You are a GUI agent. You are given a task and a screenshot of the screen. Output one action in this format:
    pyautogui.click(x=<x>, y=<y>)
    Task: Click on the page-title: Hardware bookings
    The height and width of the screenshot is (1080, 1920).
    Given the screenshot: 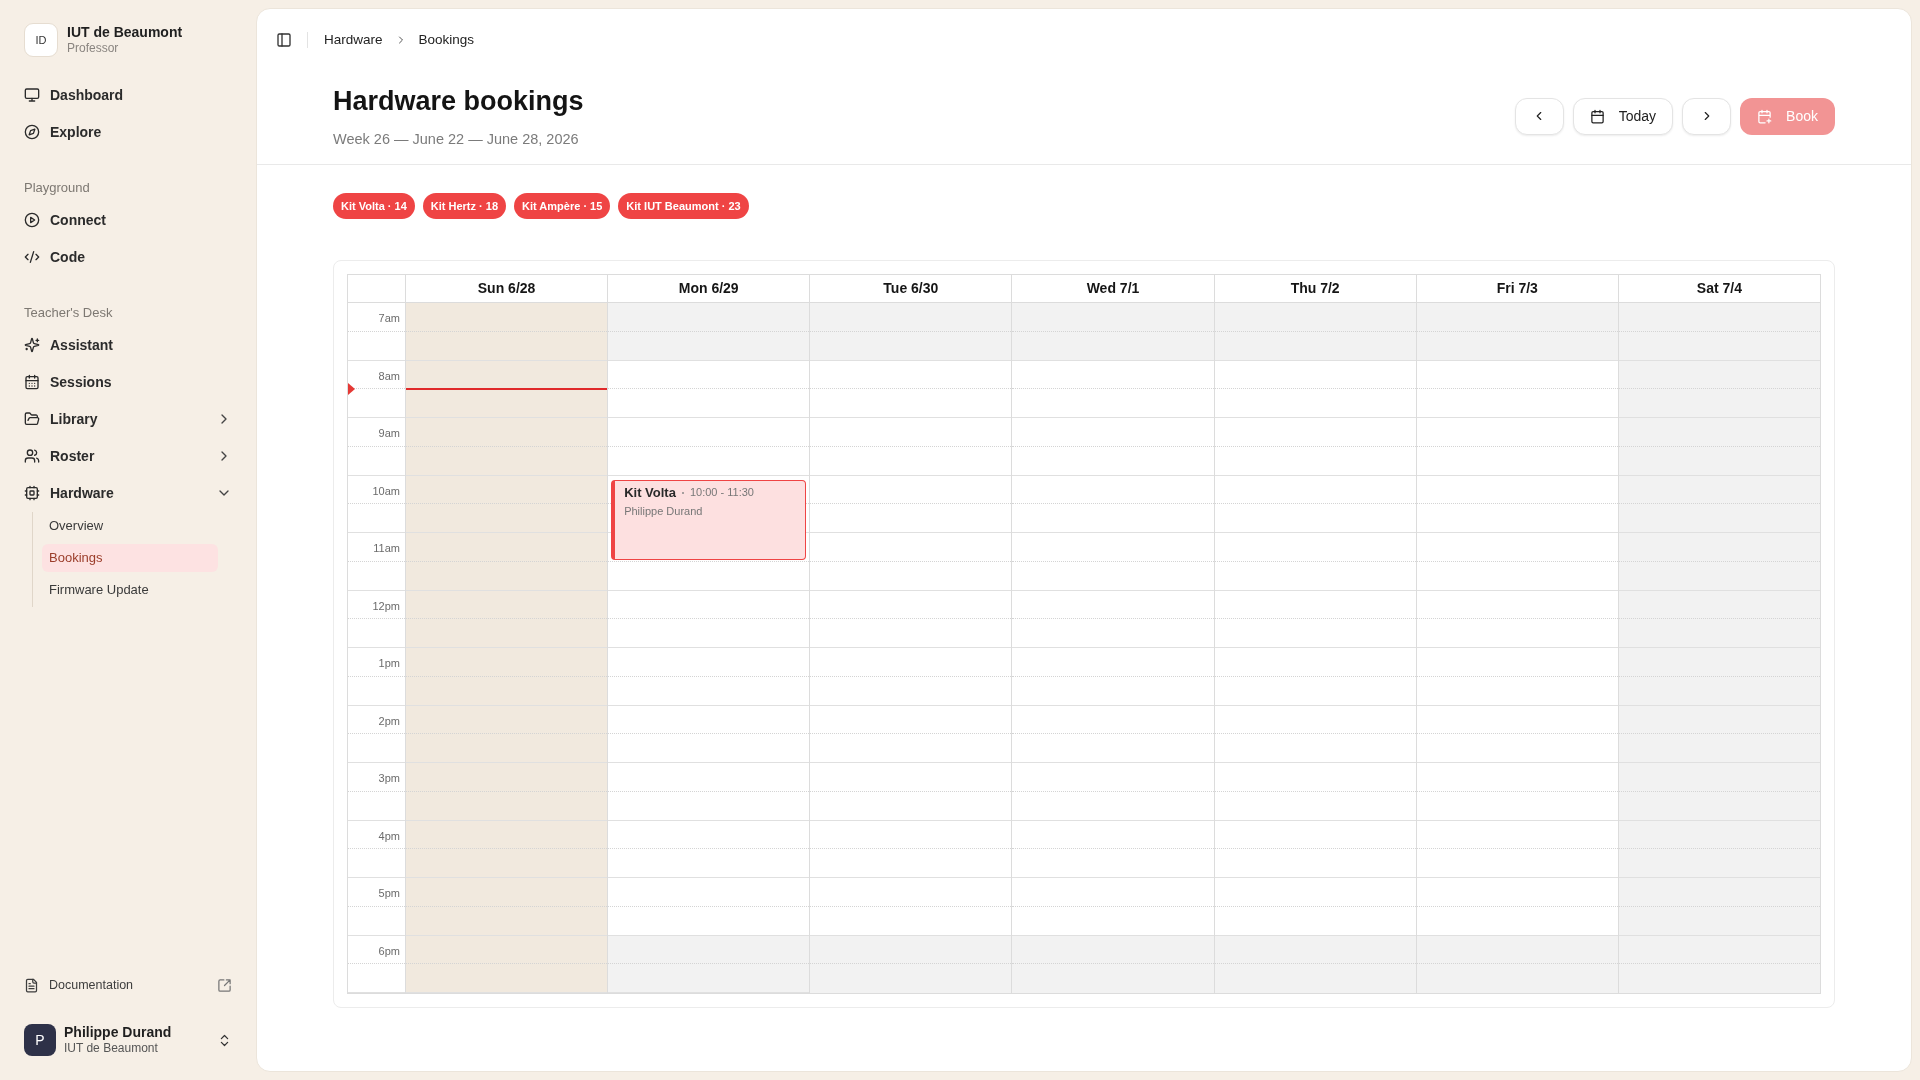 What is the action you would take?
    pyautogui.click(x=458, y=101)
    